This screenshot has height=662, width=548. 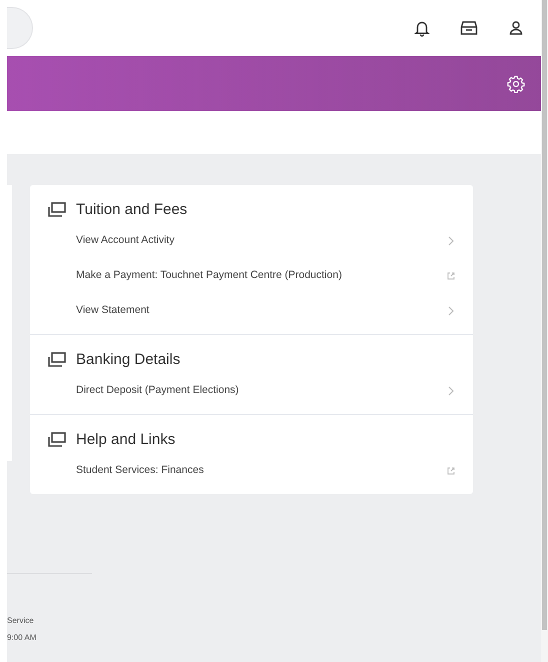 I want to click on settings-icon, so click(x=516, y=83).